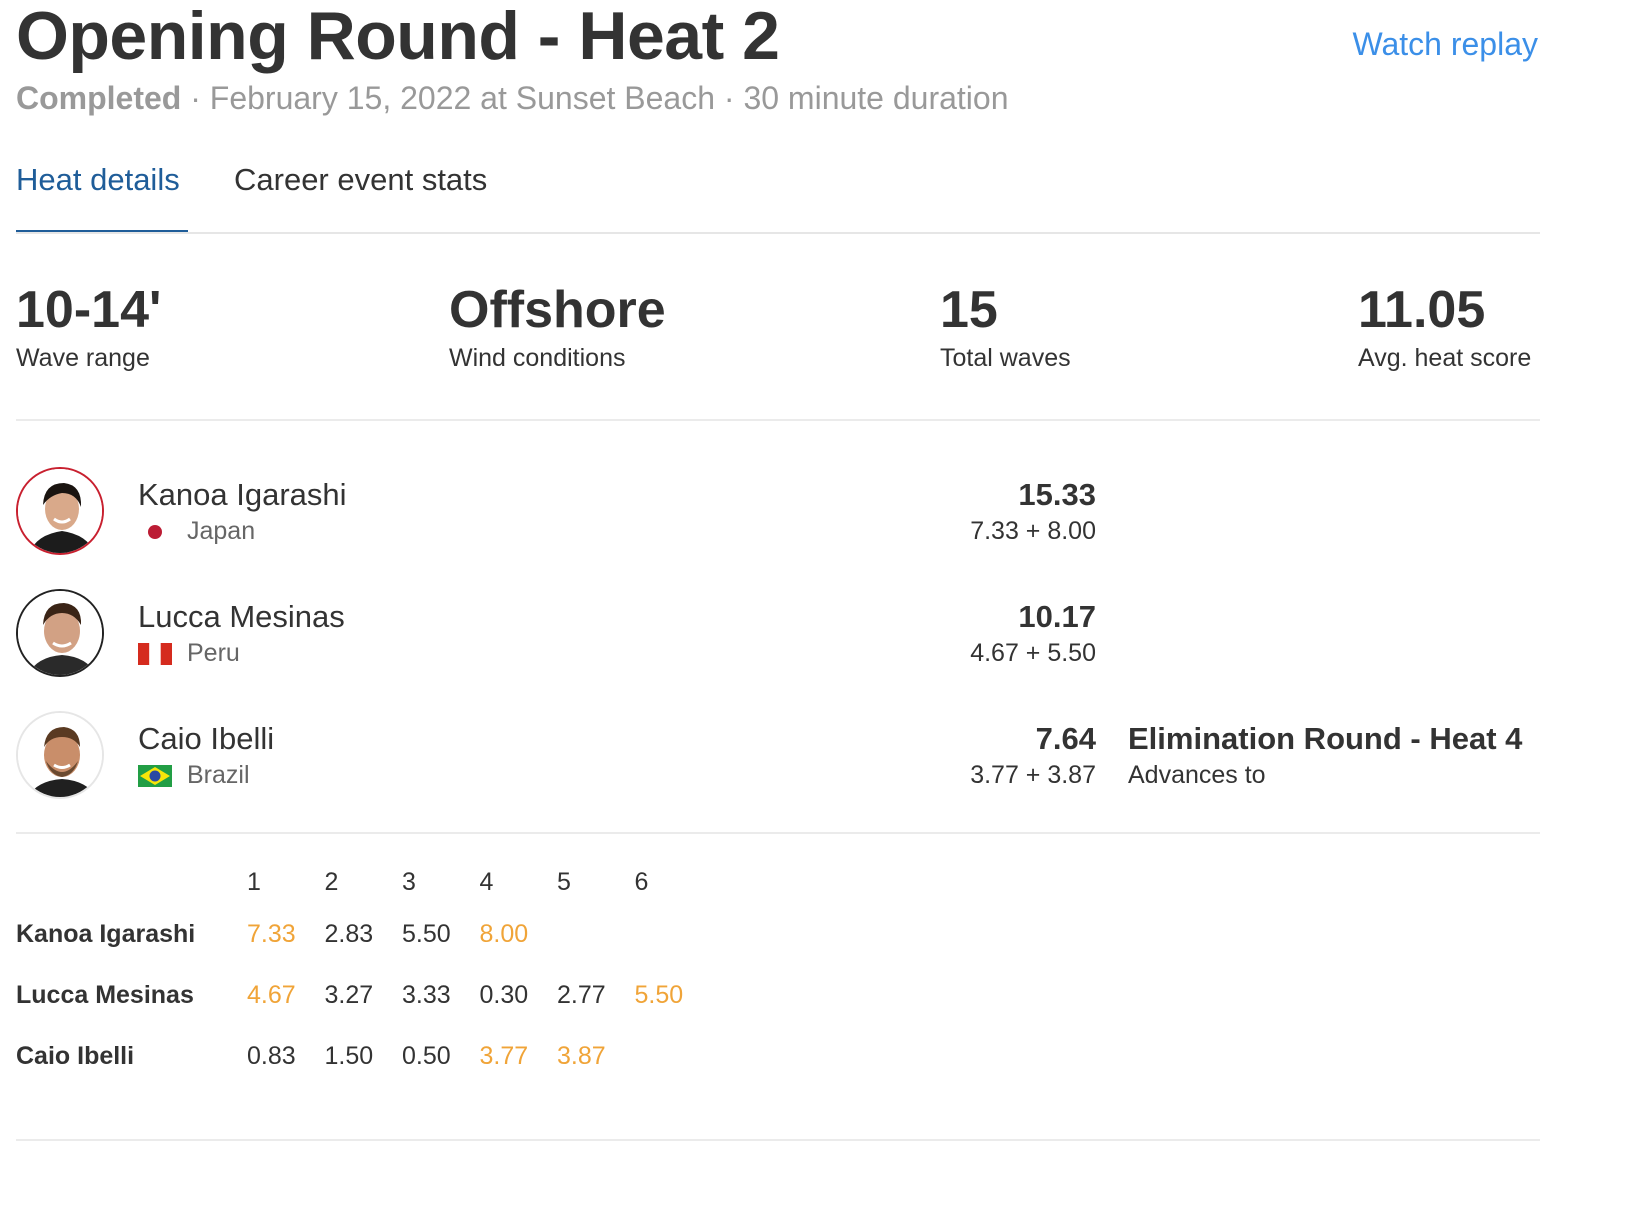 Image resolution: width=1646 pixels, height=1210 pixels. I want to click on watch-replay-link: Watch replay, so click(1445, 44).